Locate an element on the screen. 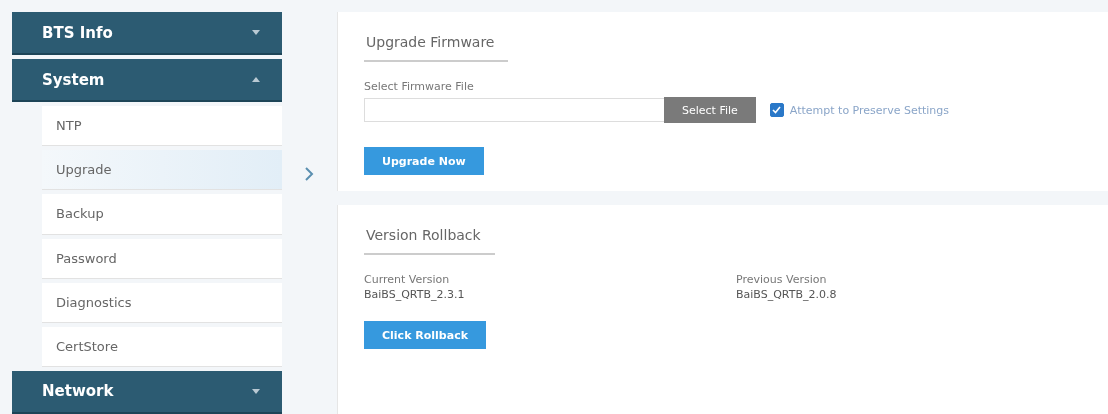  version-label: Current Version is located at coordinates (407, 279).